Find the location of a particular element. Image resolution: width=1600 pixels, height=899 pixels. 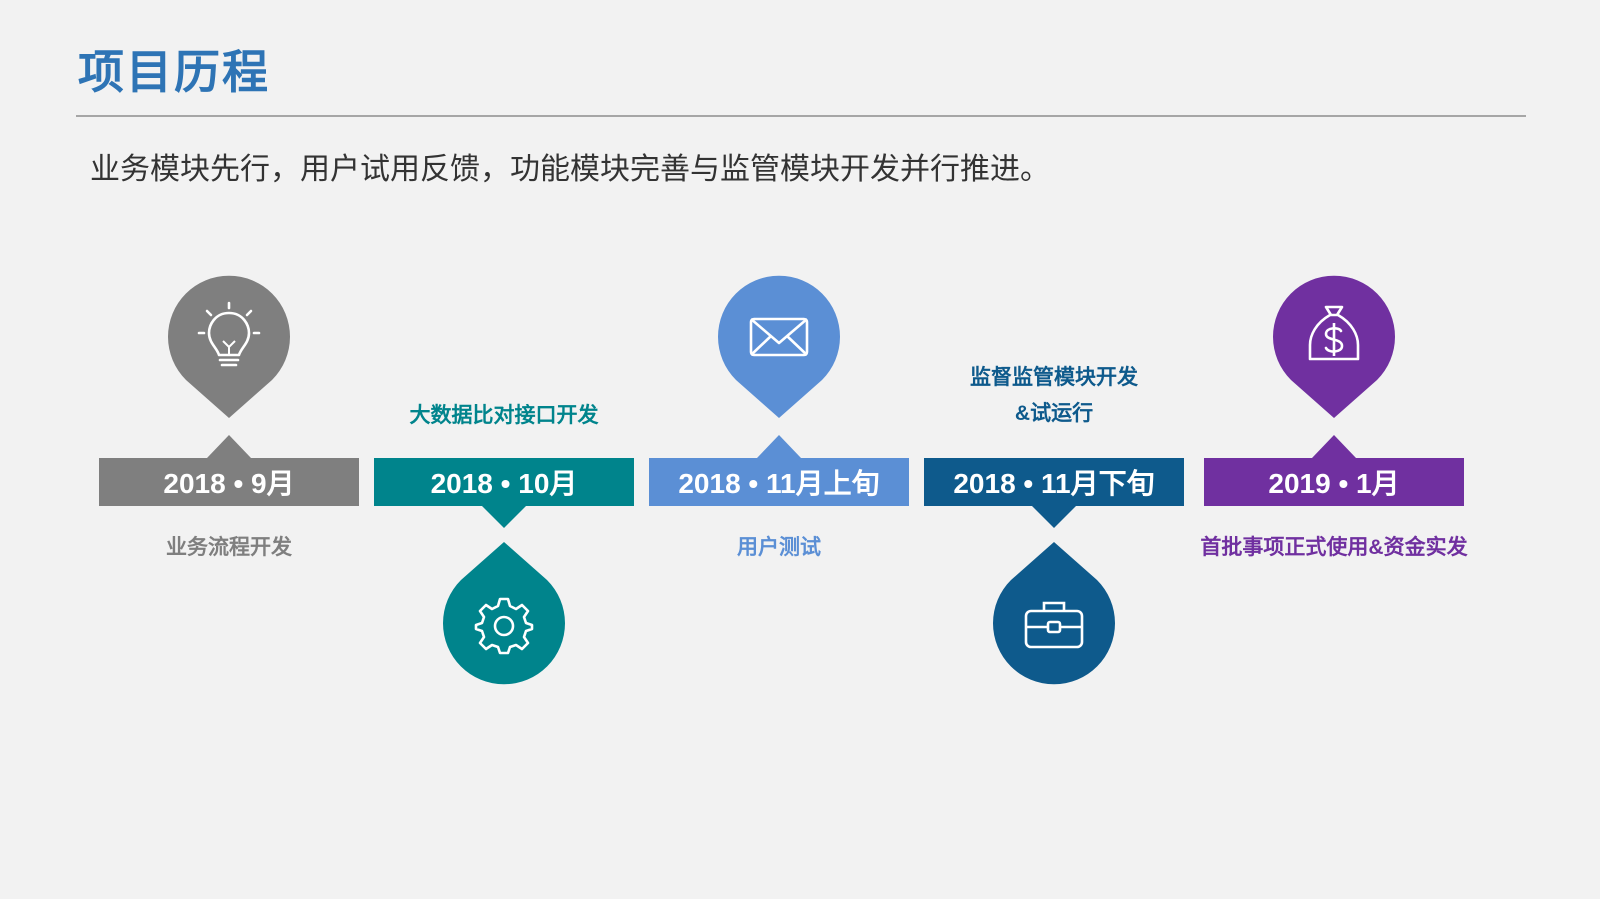

milestone-label-line: &试运行 is located at coordinates (1054, 413).